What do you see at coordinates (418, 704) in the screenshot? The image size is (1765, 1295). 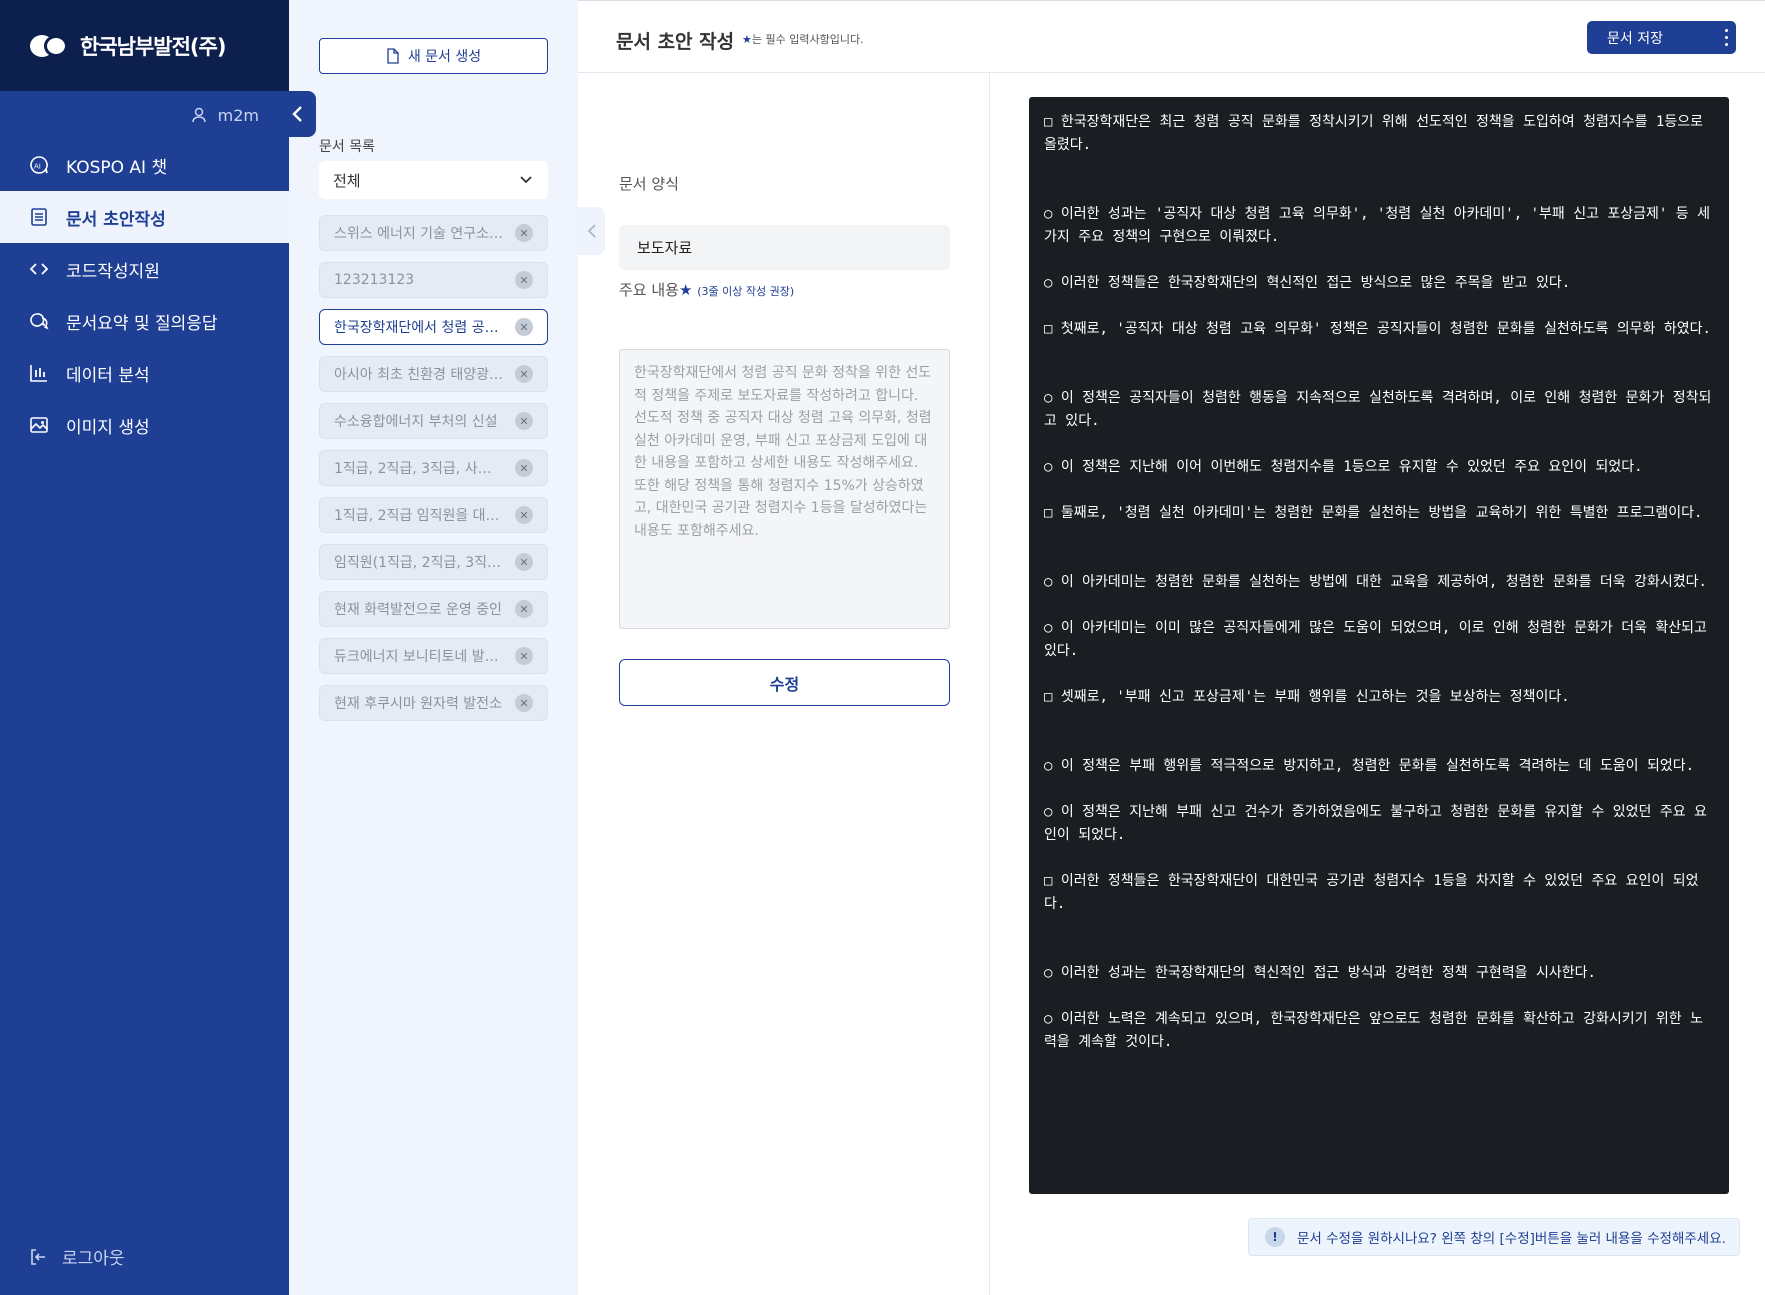 I see `document-title: 현재 후쿠시마 원자력 발전소` at bounding box center [418, 704].